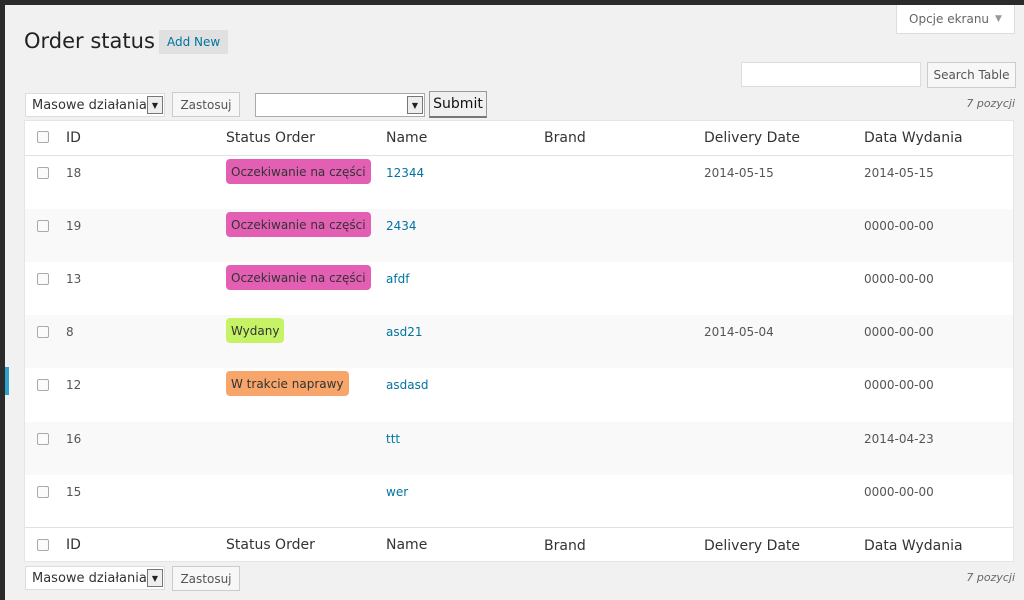 The width and height of the screenshot is (1024, 600). Describe the element at coordinates (74, 173) in the screenshot. I see `row-id: 18` at that location.